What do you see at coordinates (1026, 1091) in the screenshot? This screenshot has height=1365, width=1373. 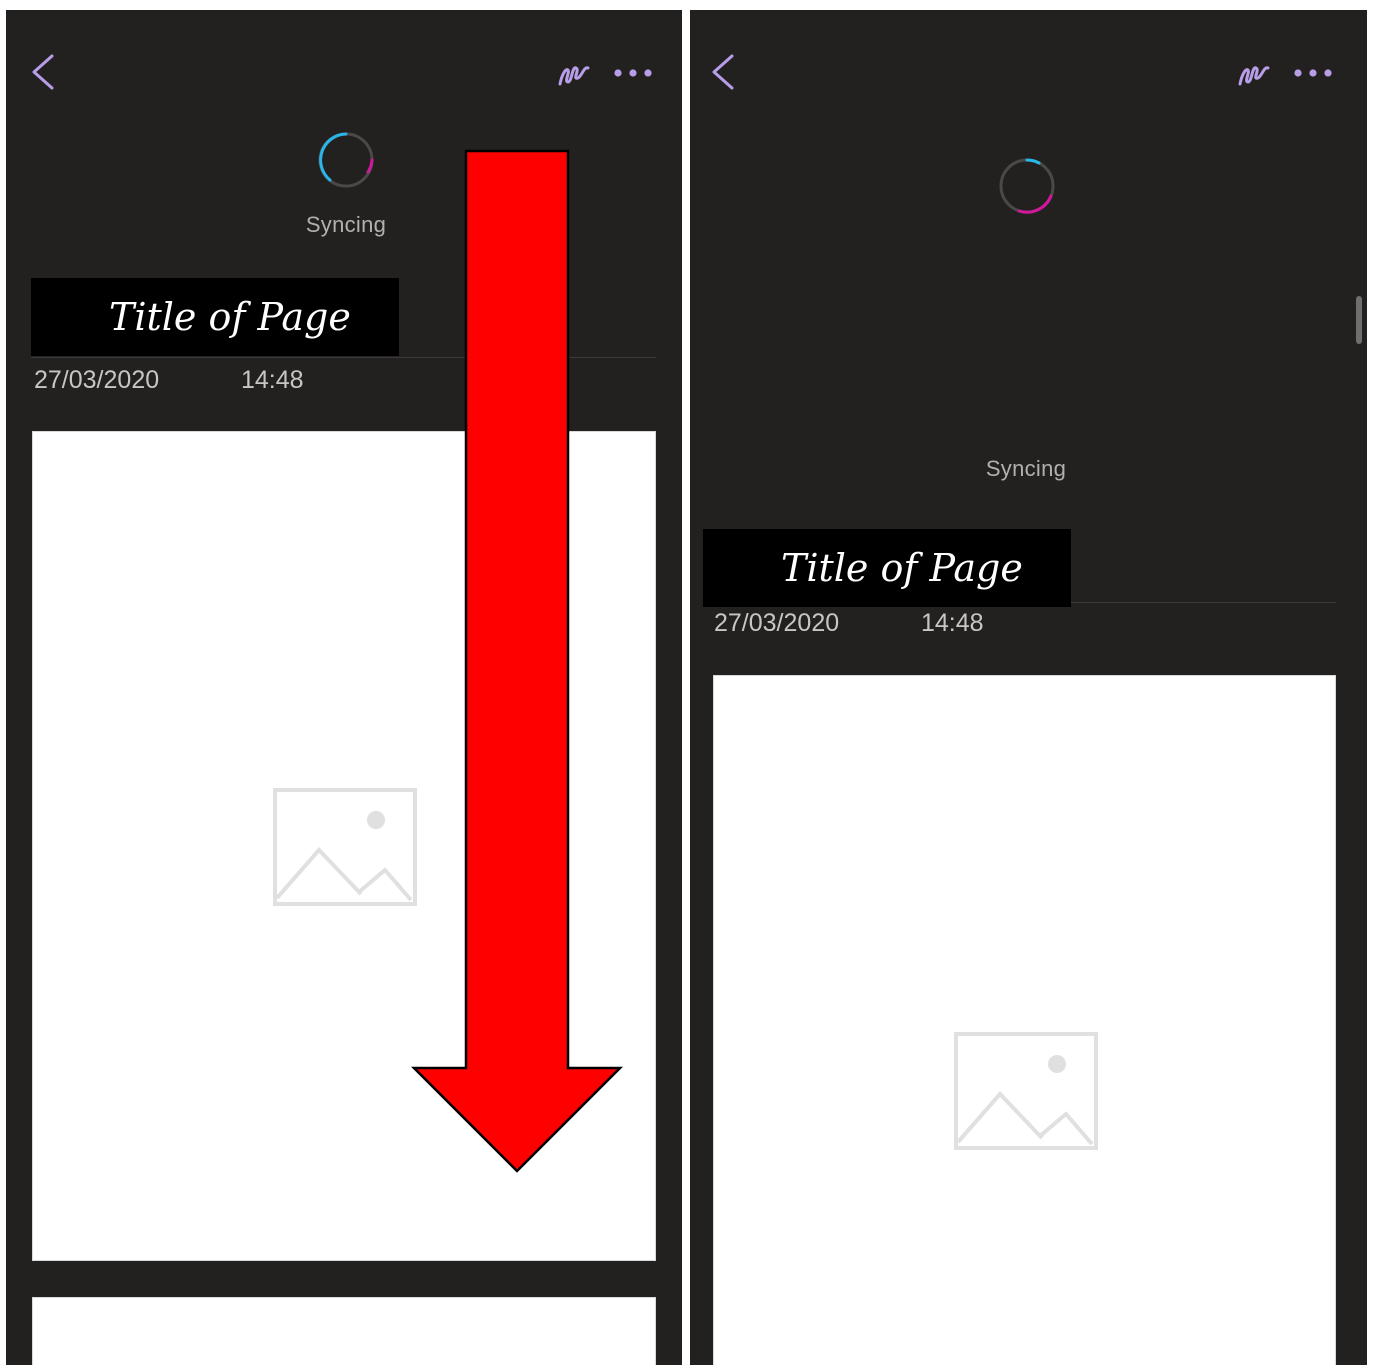 I see `image-placeholder-icon` at bounding box center [1026, 1091].